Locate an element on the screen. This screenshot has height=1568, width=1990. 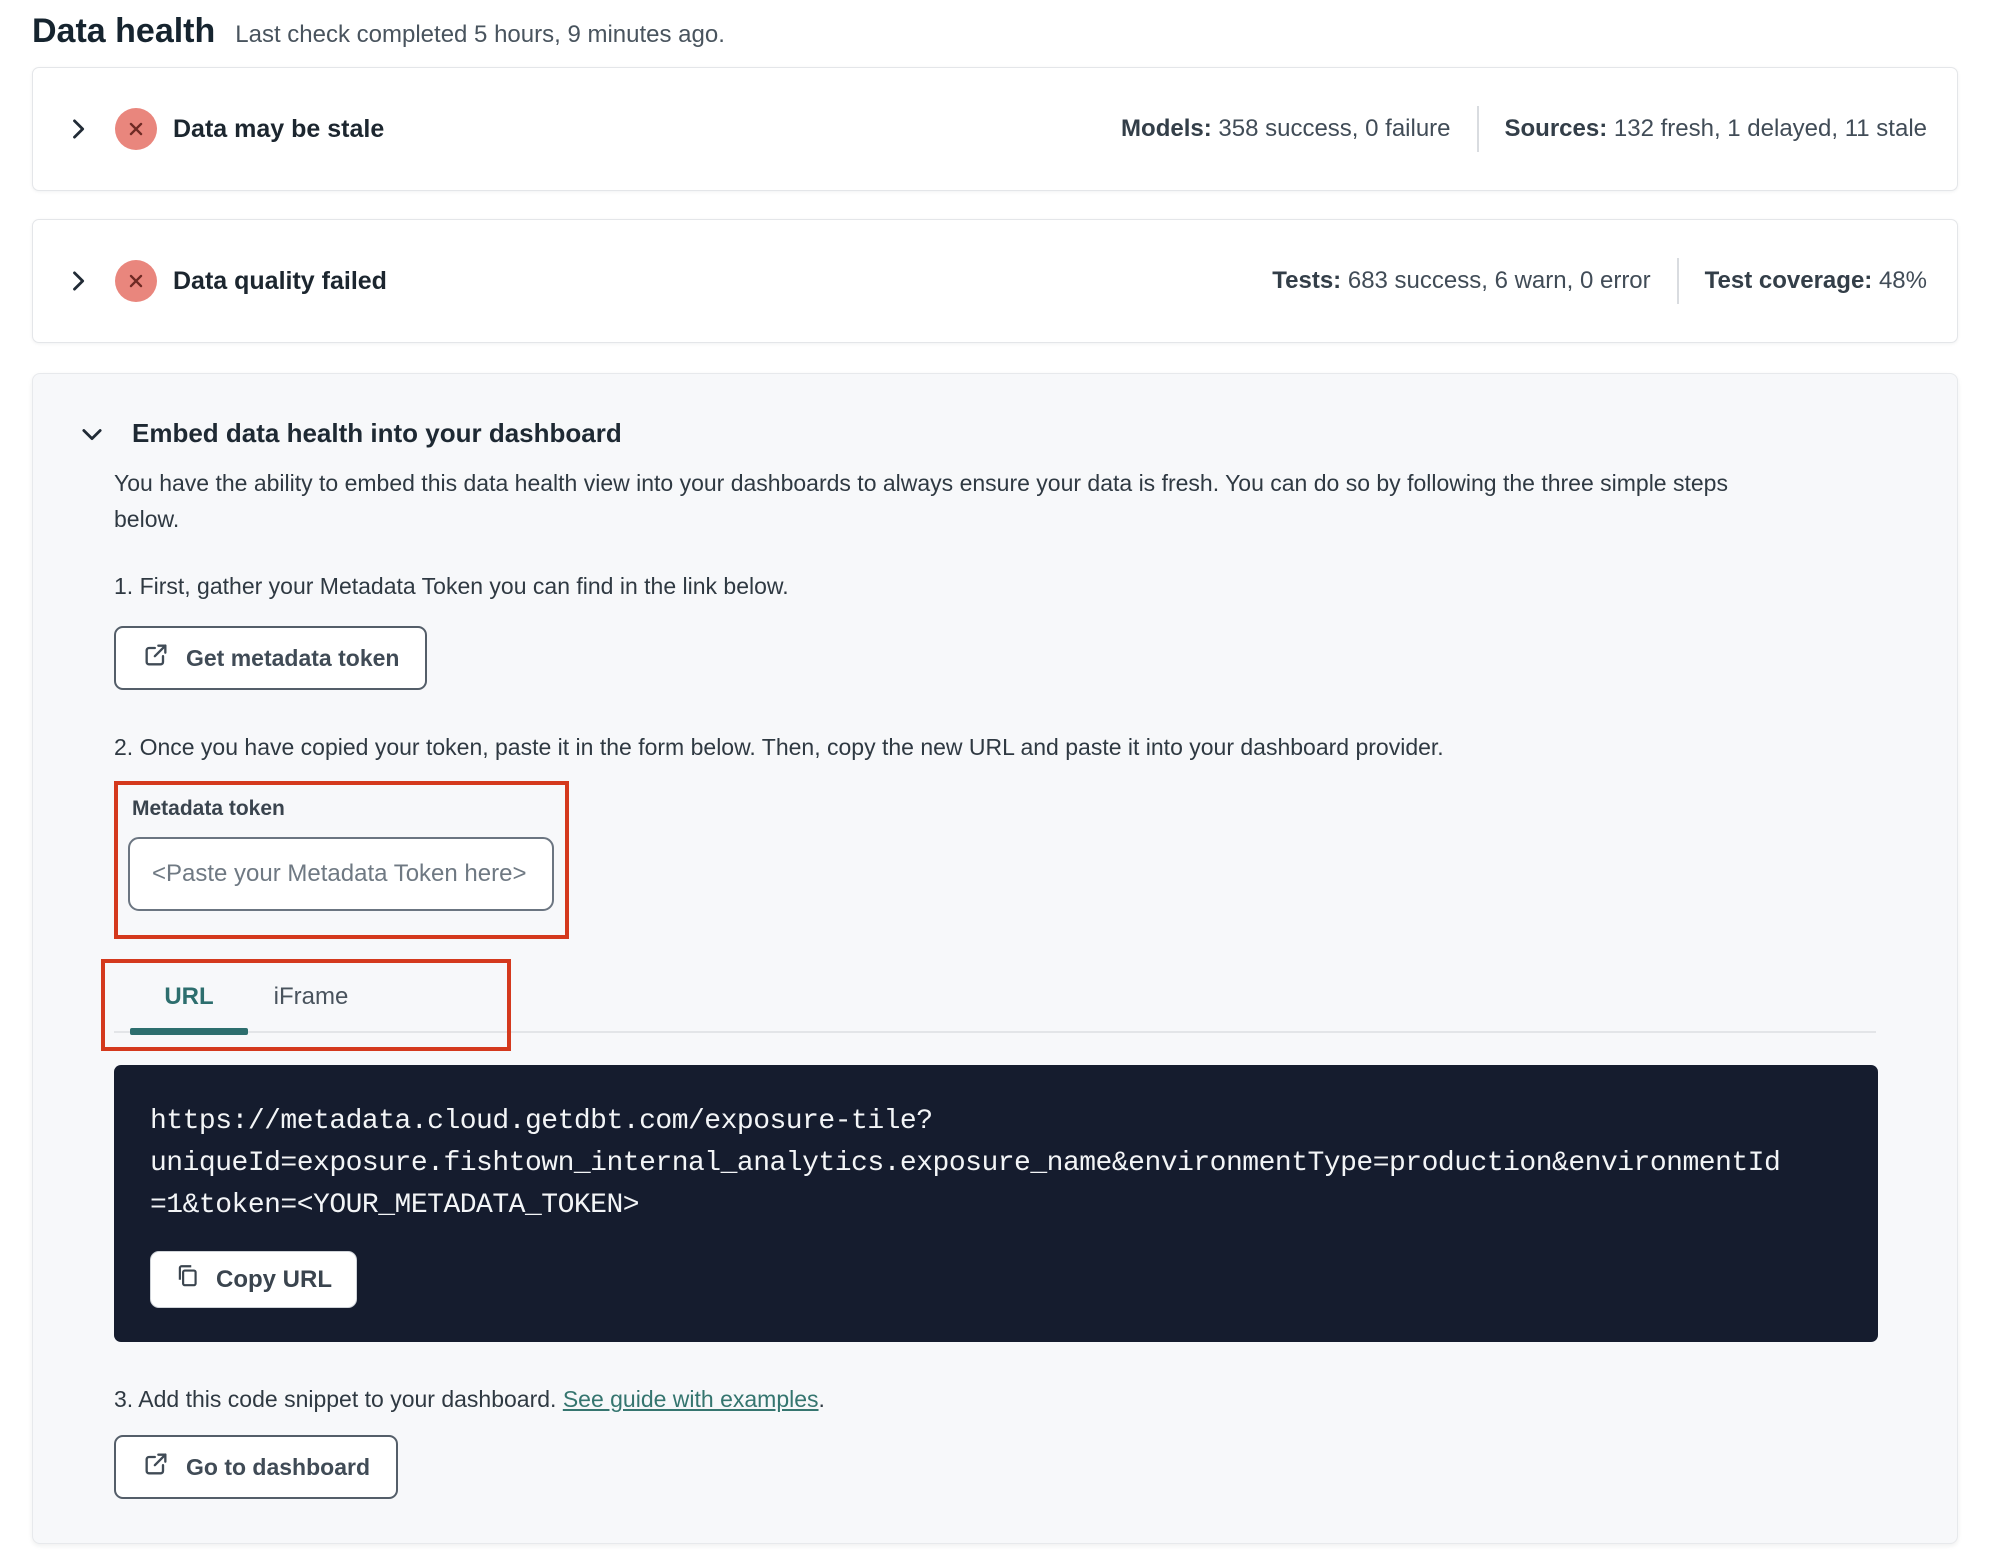
metadata-token-label: Metadata token is located at coordinates (208, 808).